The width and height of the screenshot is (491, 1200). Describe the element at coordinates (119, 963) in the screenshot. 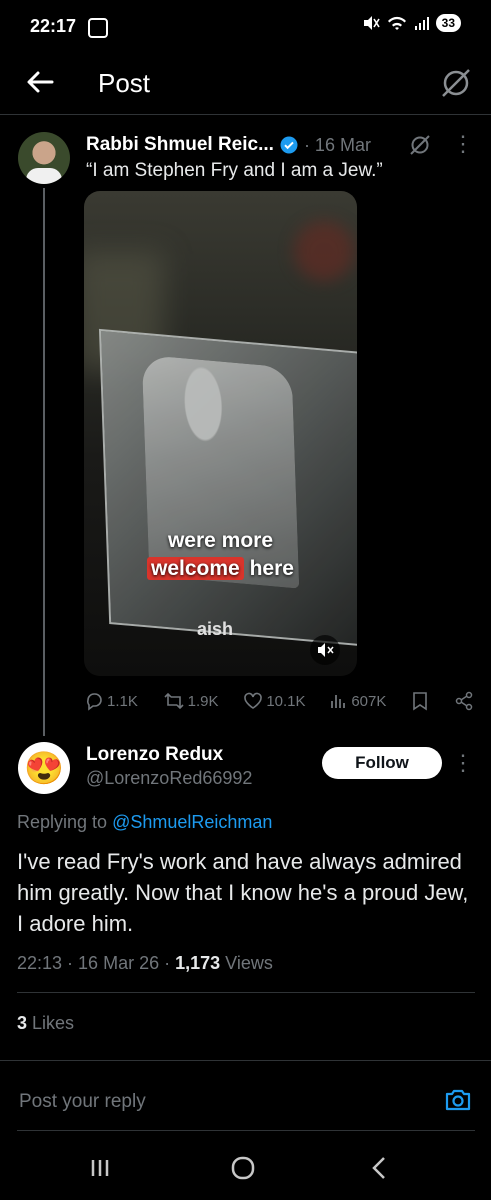

I see `reply-date: 16 Mar 26` at that location.